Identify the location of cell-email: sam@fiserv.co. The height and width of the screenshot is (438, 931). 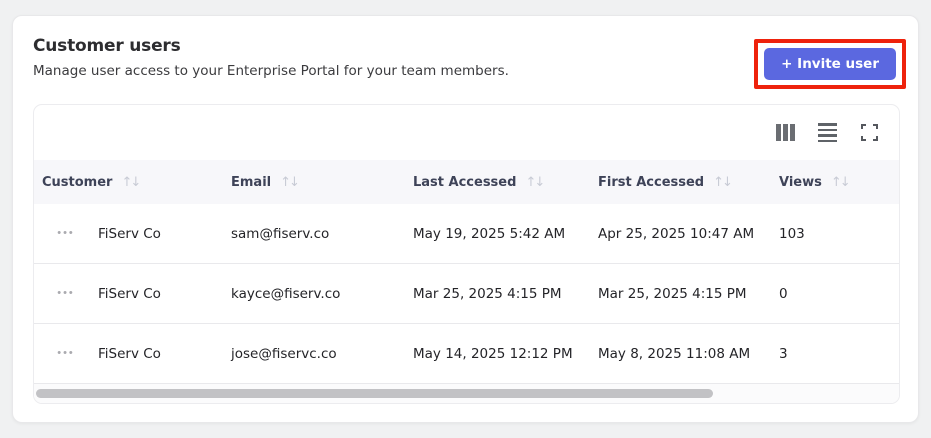
(280, 233).